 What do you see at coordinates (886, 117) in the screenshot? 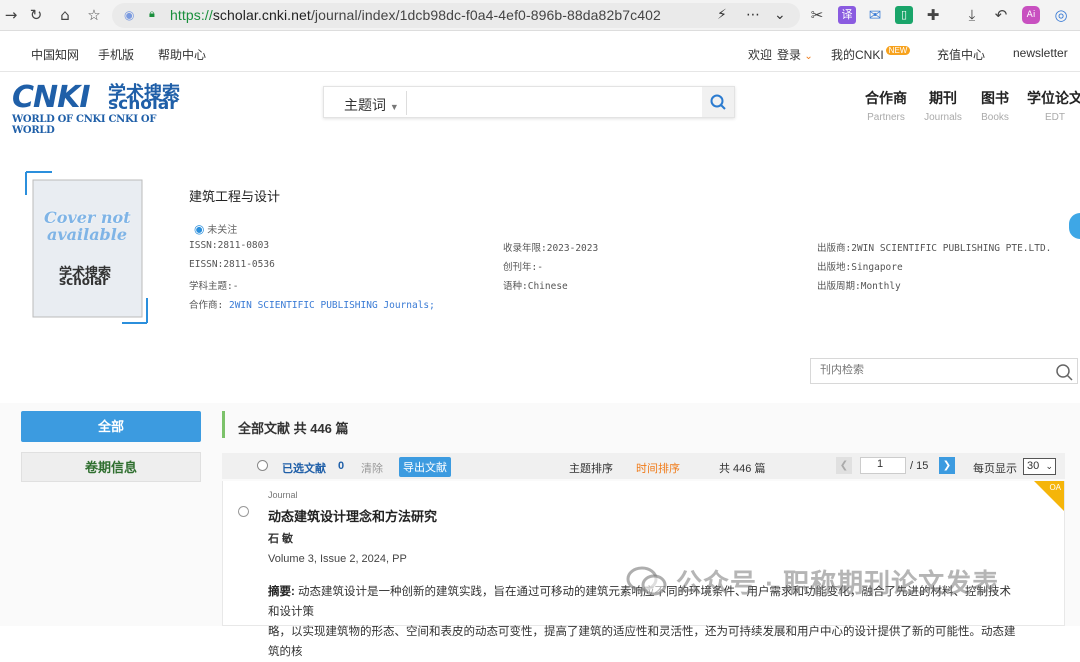
I see `tab-partners-en: Partners` at bounding box center [886, 117].